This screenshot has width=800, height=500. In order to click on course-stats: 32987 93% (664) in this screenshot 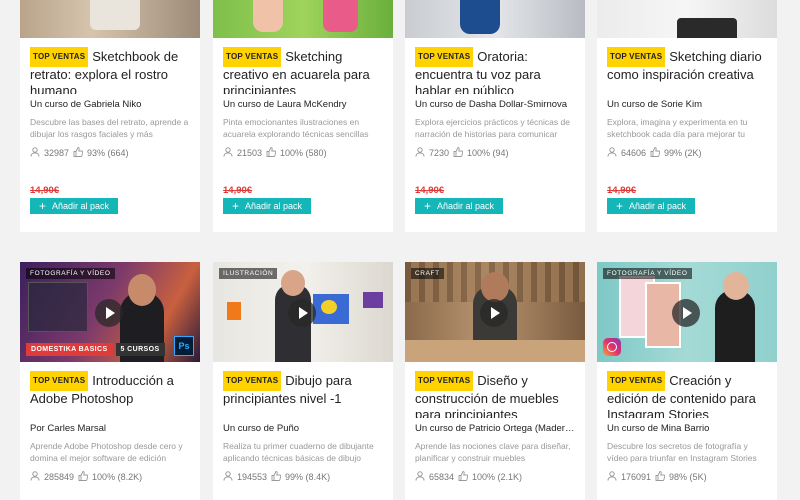, I will do `click(110, 153)`.